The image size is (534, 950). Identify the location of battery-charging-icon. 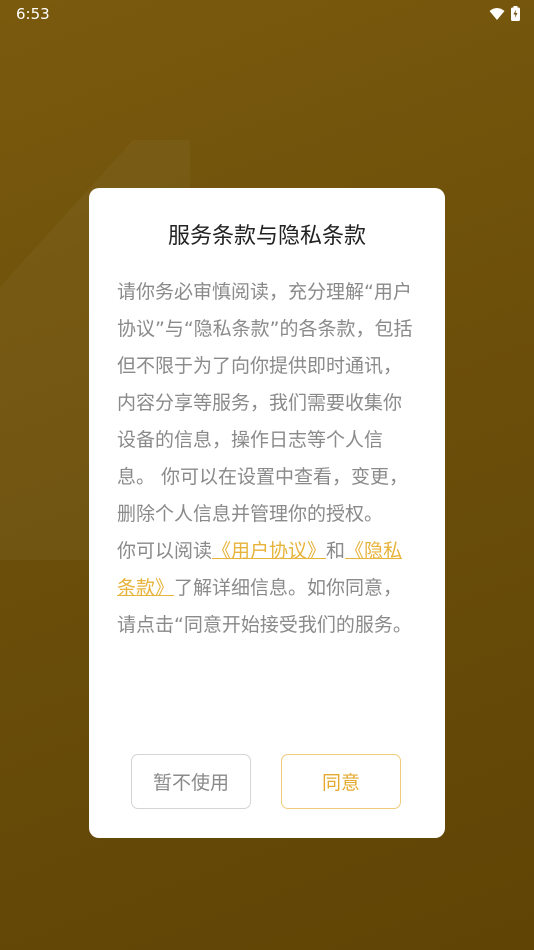
(515, 13).